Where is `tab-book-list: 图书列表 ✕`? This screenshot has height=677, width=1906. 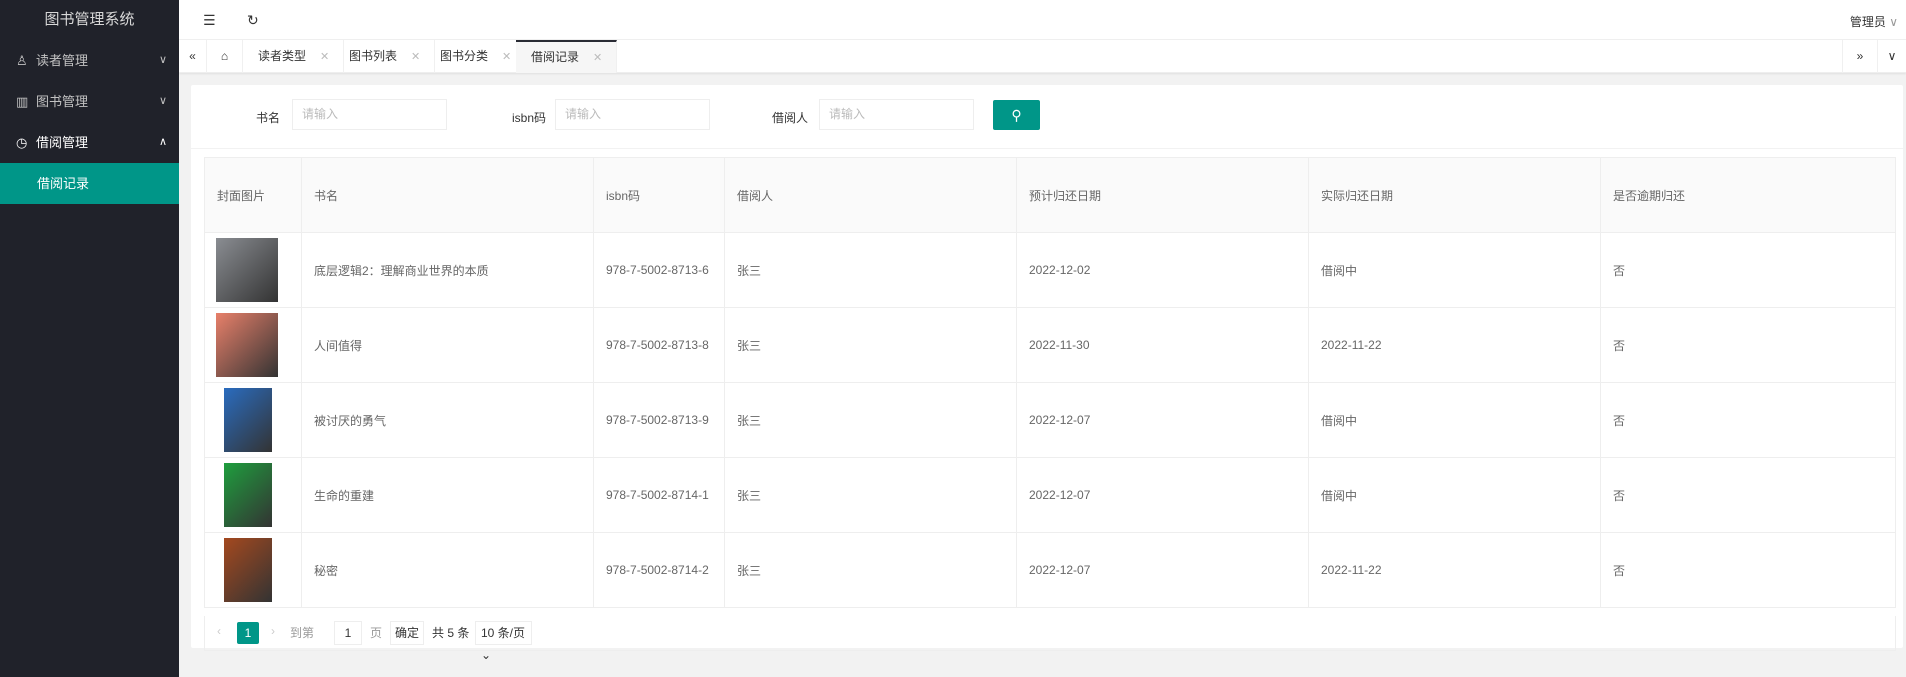 tab-book-list: 图书列表 ✕ is located at coordinates (385, 56).